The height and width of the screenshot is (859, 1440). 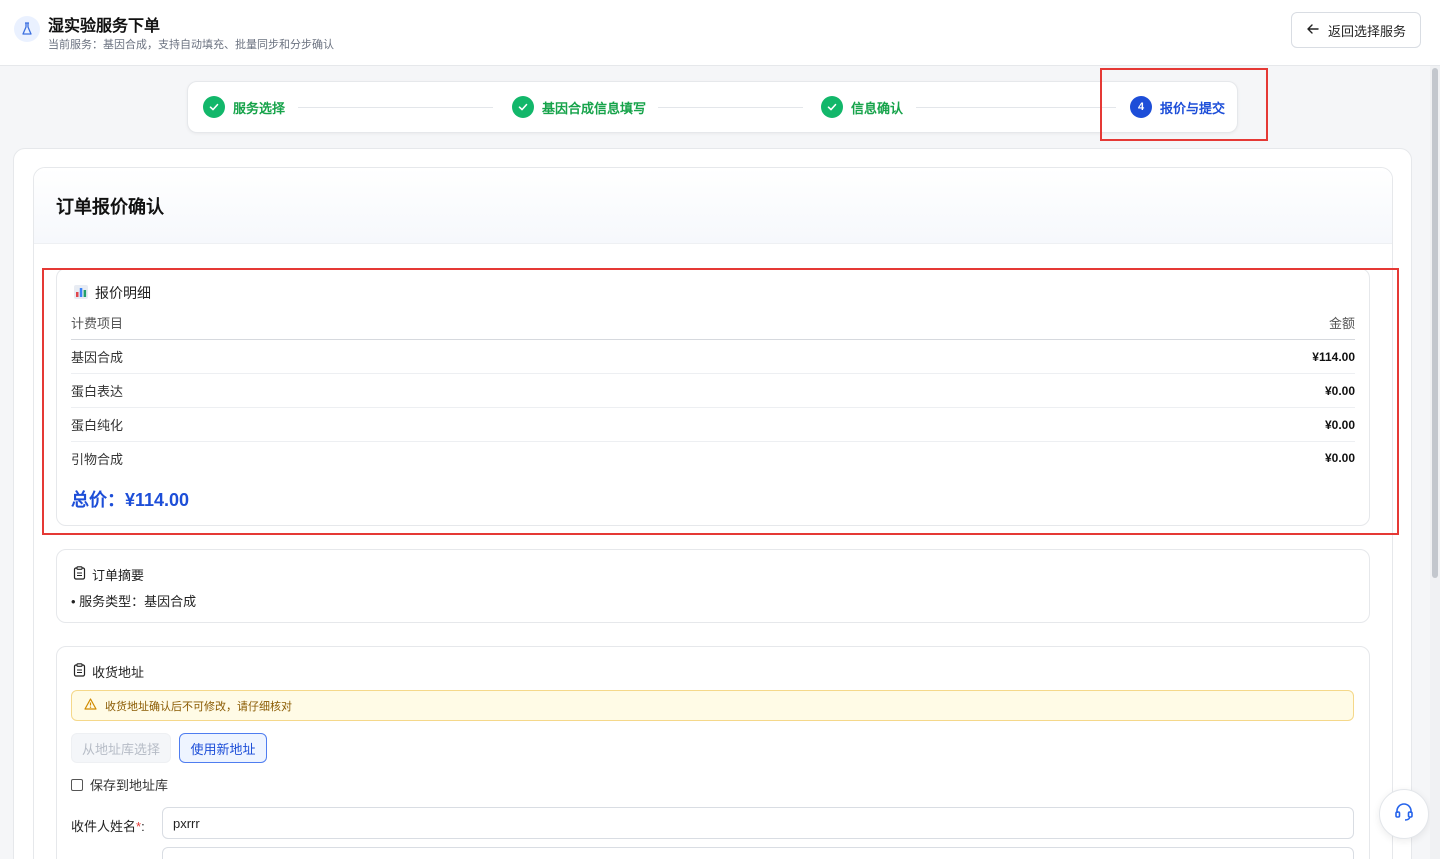 What do you see at coordinates (713, 458) in the screenshot?
I see `table-row: 引物合成 ¥0.00` at bounding box center [713, 458].